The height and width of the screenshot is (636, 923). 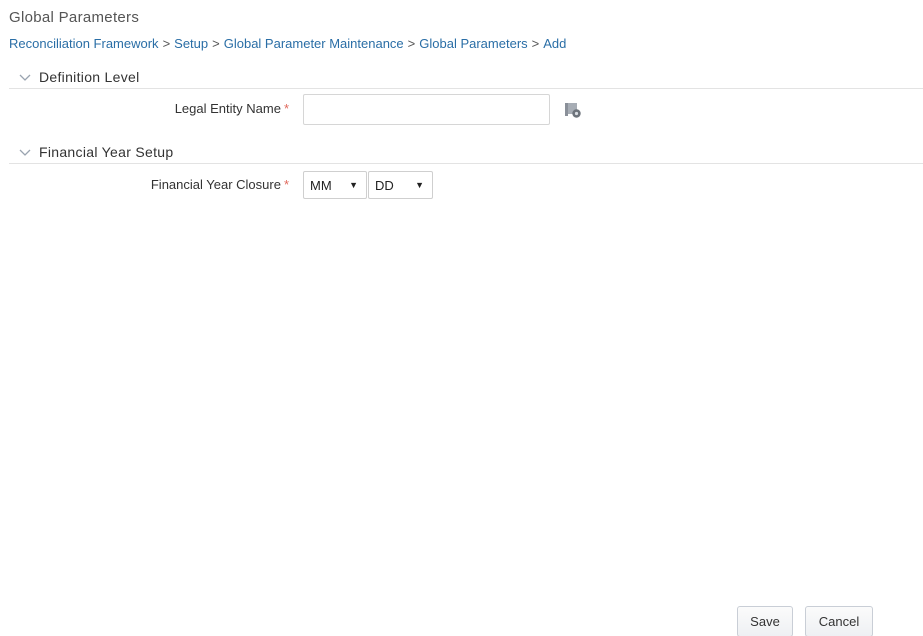 I want to click on section-title-financial-year-setup: Financial Year Setup, so click(x=106, y=152).